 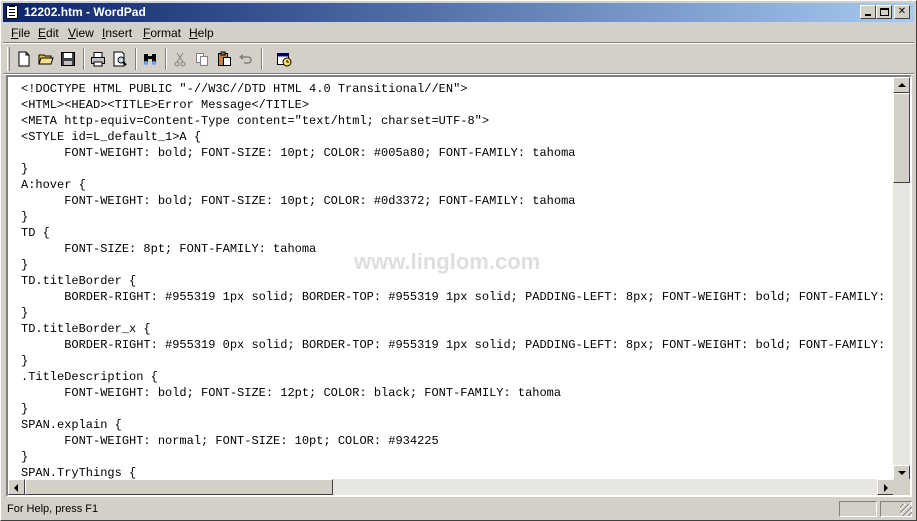 What do you see at coordinates (8, 59) in the screenshot?
I see `toolbar-grip` at bounding box center [8, 59].